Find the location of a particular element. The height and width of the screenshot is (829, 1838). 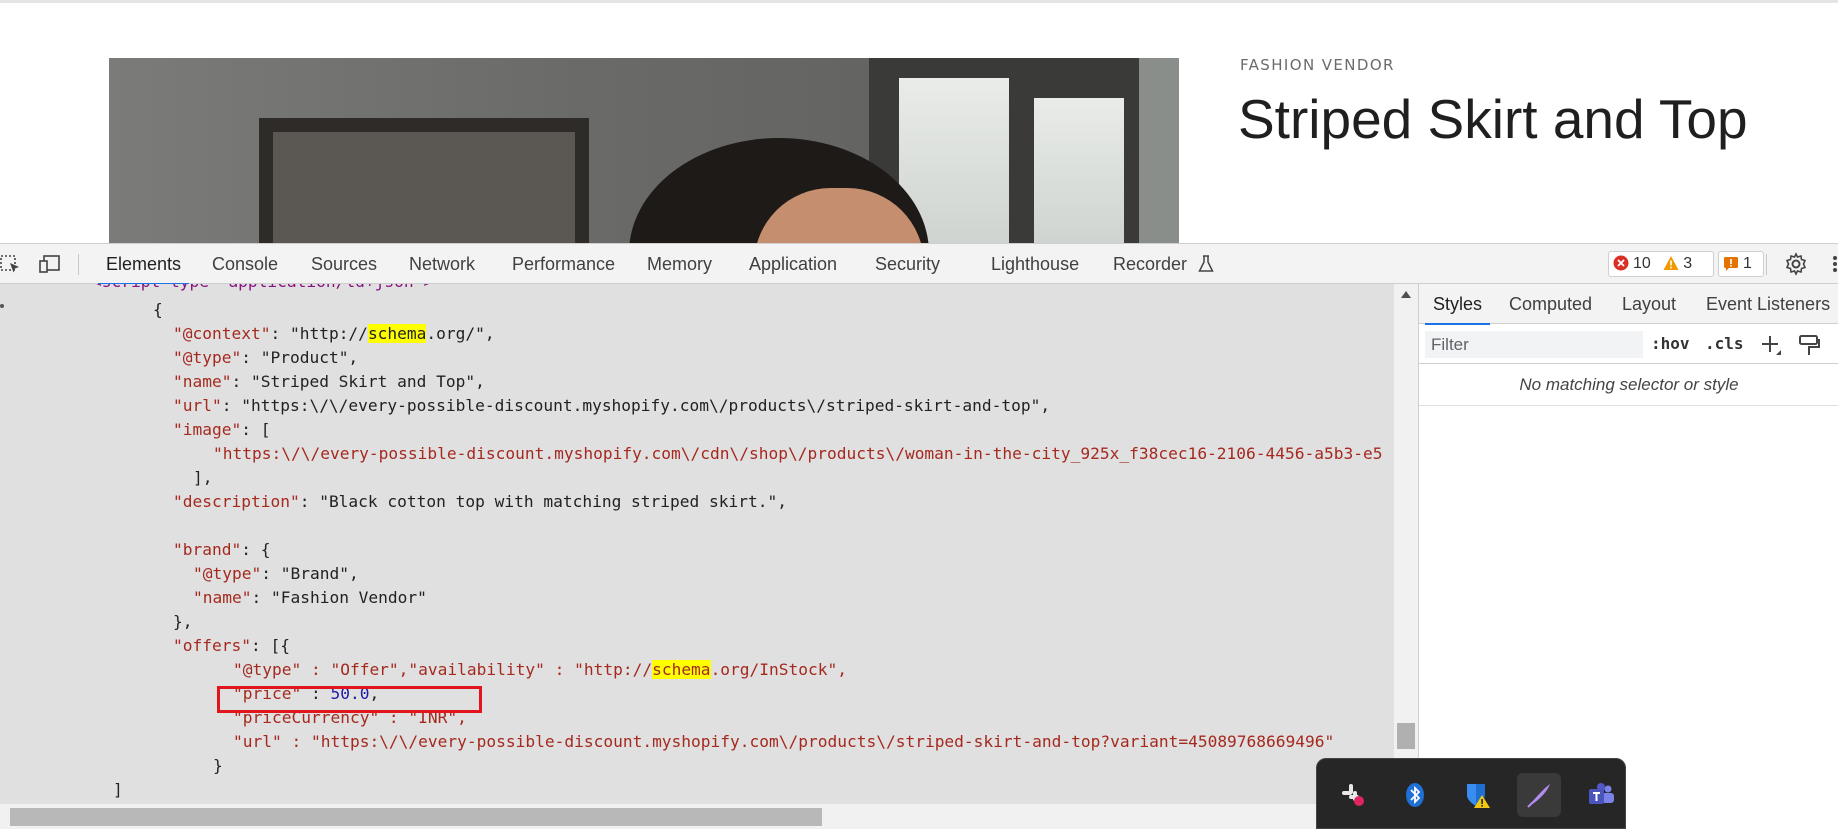

error-icon is located at coordinates (1621, 263).